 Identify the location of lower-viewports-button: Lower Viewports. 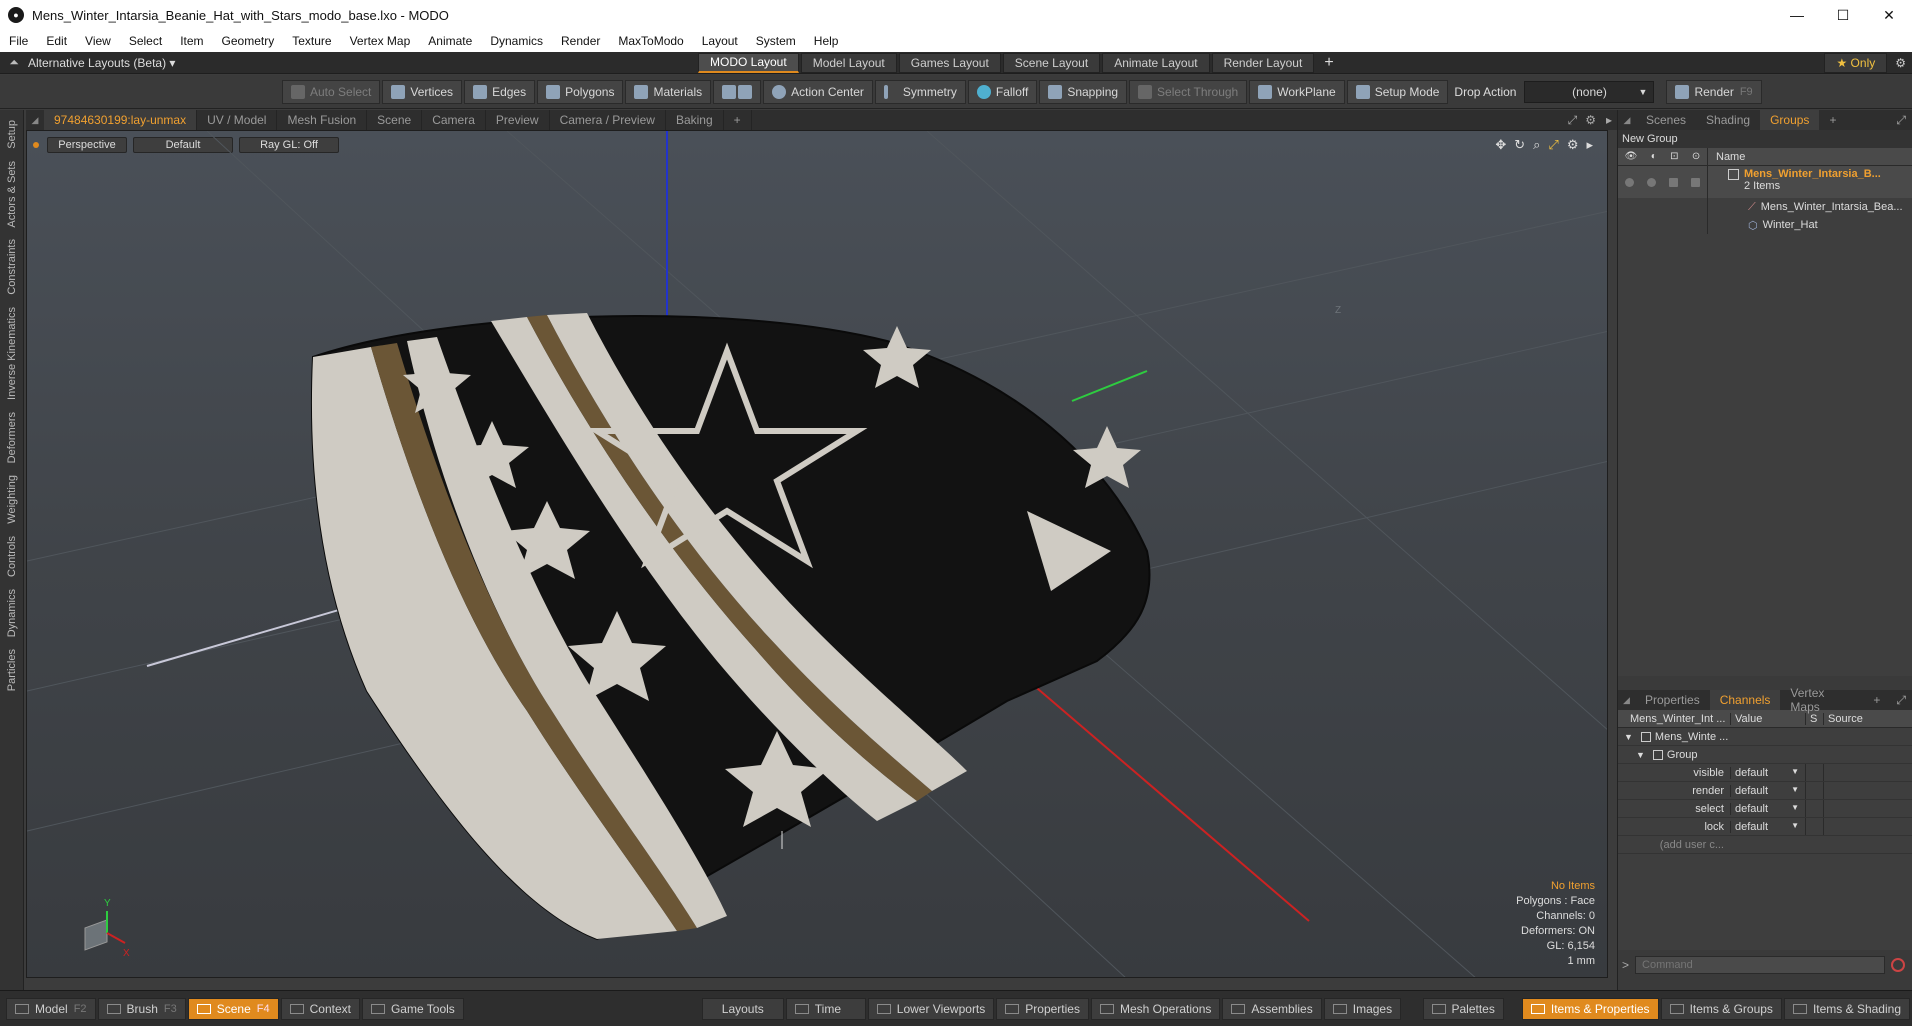
(931, 1008).